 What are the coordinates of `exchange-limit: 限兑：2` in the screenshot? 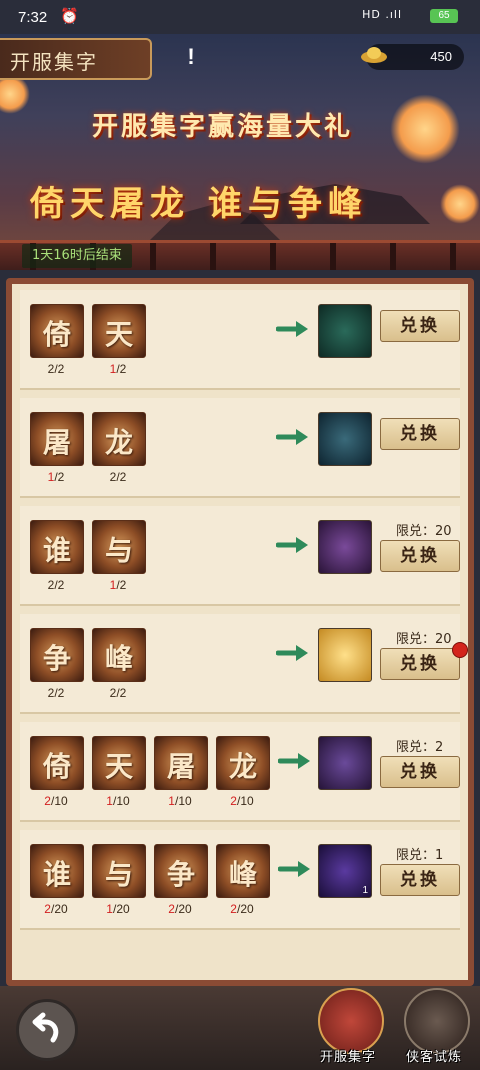 It's located at (420, 747).